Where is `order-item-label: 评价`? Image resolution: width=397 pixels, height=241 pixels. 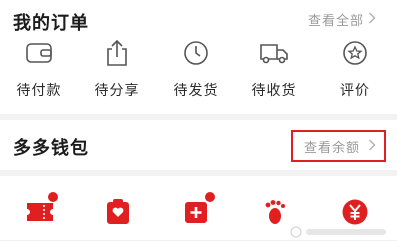
order-item-label: 评价 is located at coordinates (355, 91).